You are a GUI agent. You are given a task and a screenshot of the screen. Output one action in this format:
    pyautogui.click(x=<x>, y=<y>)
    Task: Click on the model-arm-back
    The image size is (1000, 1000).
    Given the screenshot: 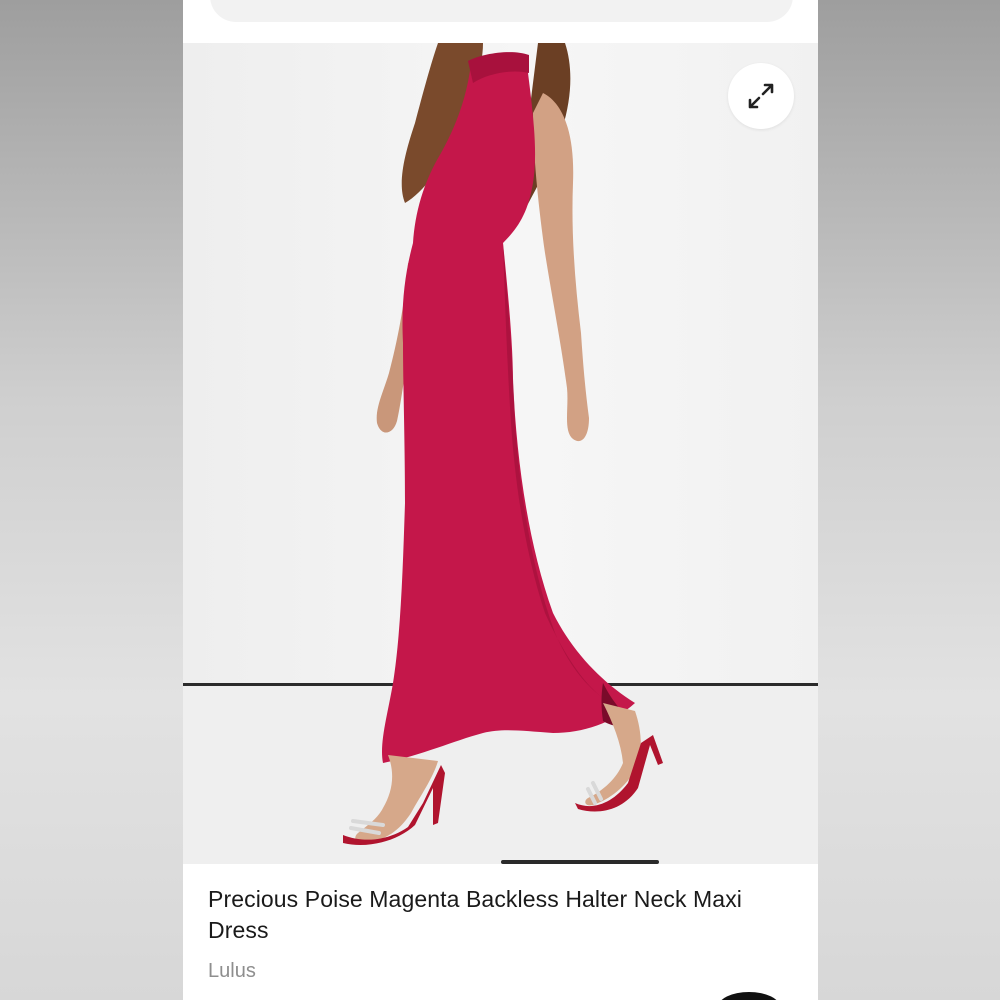 What is the action you would take?
    pyautogui.click(x=561, y=267)
    